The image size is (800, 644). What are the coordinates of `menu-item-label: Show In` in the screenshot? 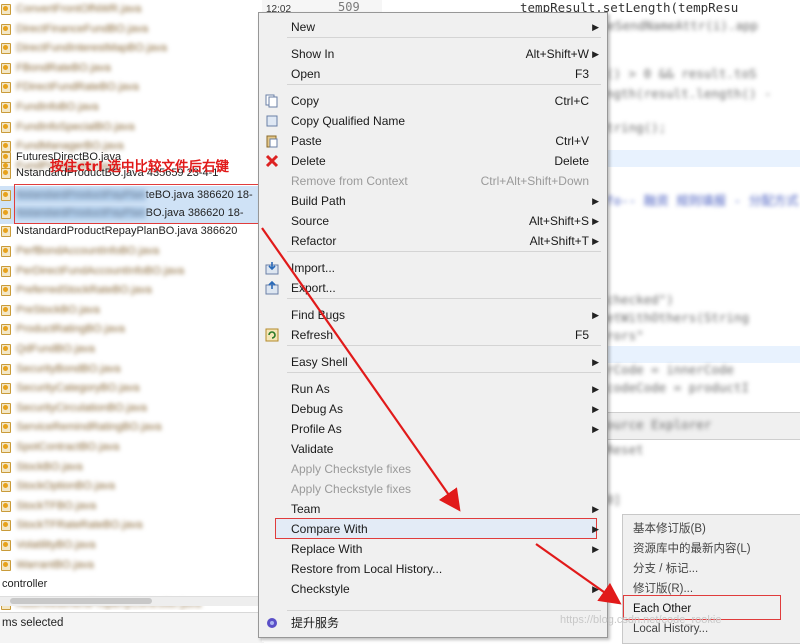 It's located at (313, 54).